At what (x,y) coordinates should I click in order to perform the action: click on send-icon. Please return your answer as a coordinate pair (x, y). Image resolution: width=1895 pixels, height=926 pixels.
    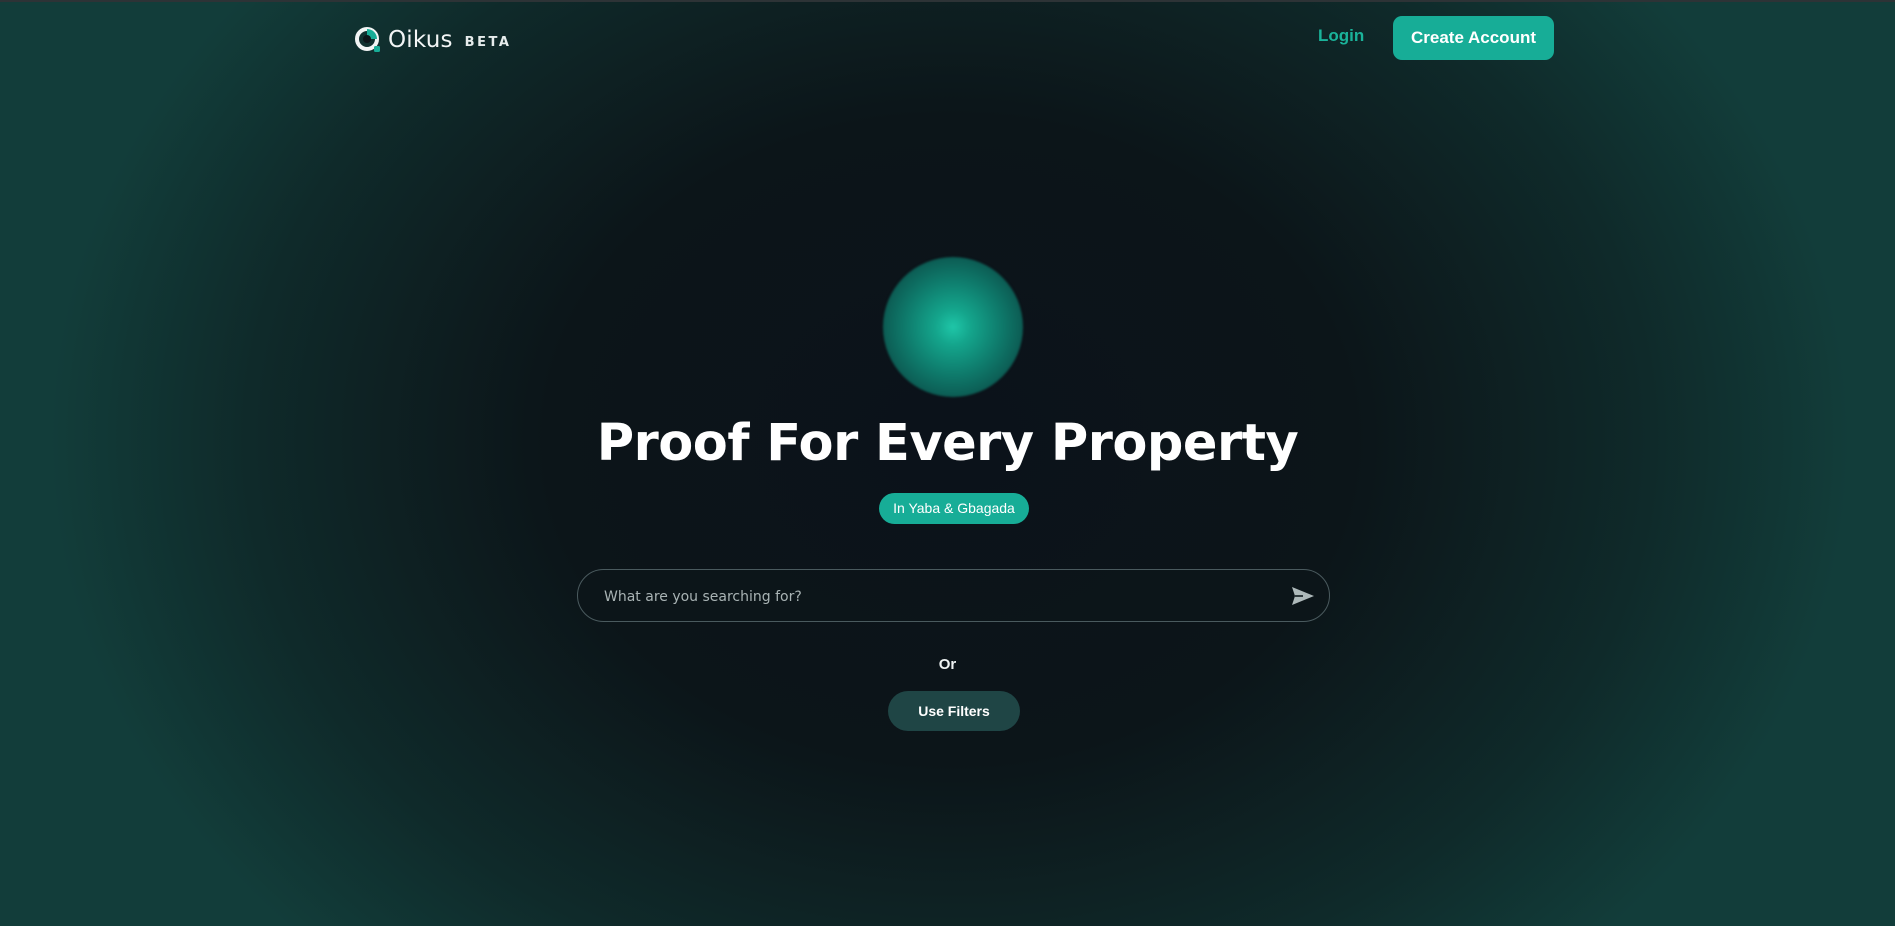
    Looking at the image, I should click on (1303, 596).